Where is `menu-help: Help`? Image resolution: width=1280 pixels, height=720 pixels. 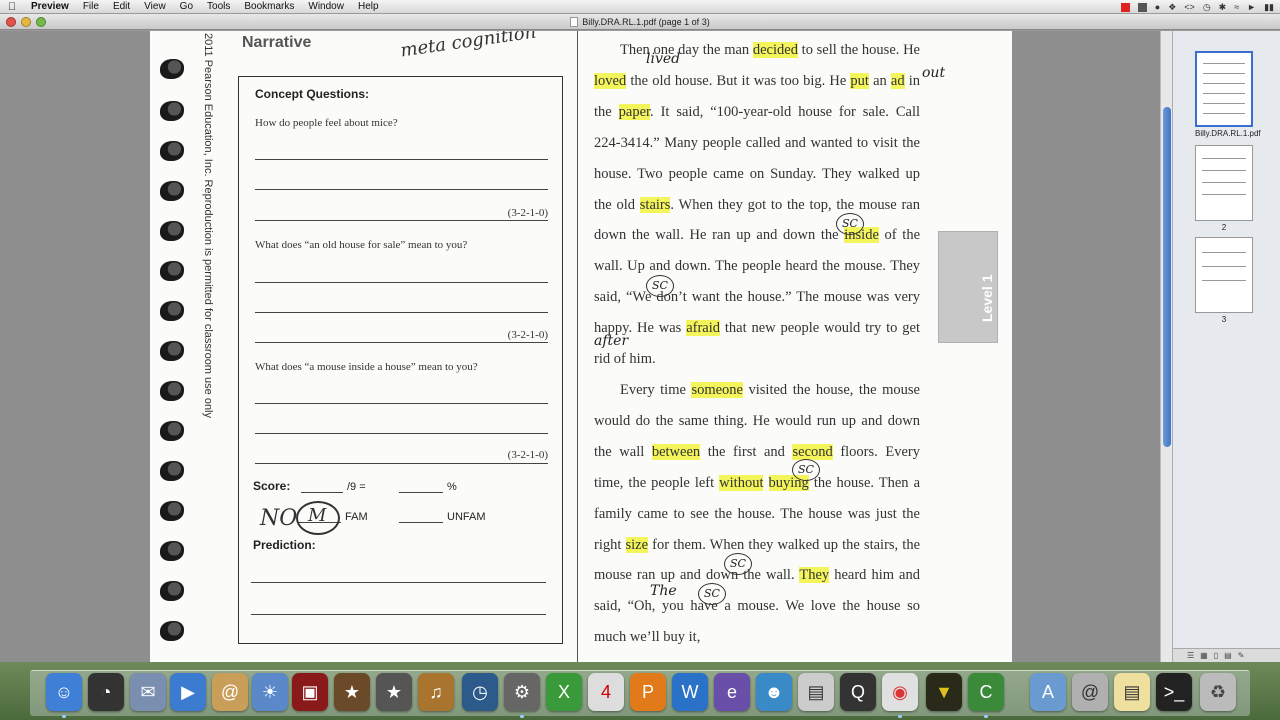 menu-help: Help is located at coordinates (368, 7).